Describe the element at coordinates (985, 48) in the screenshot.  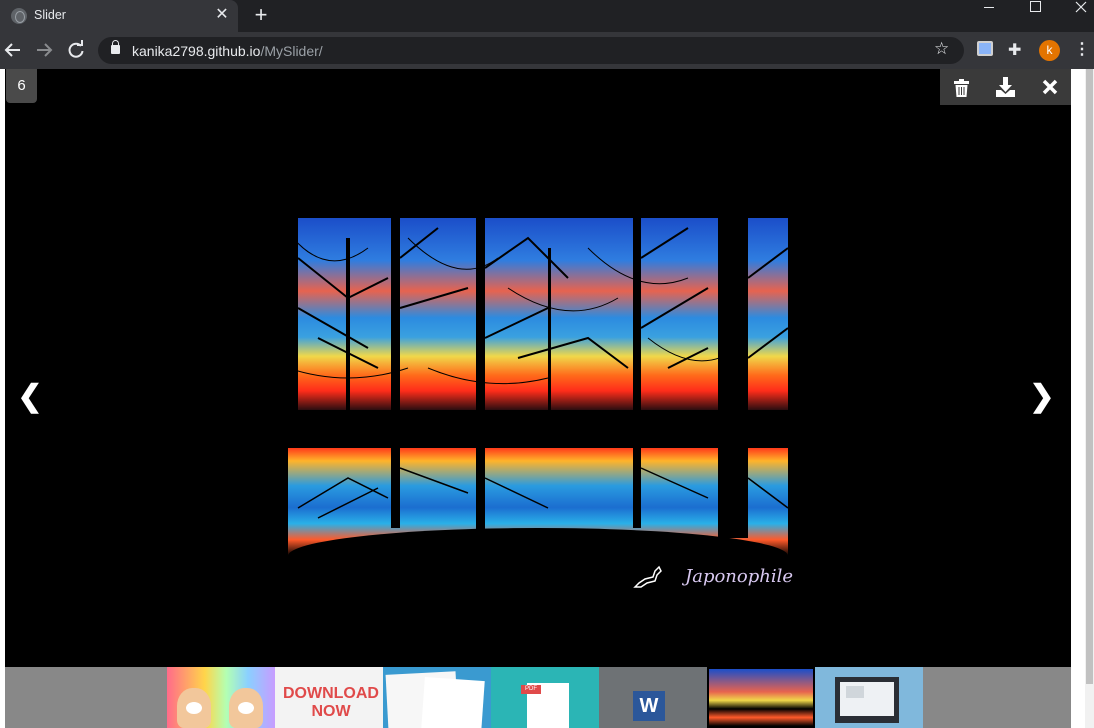
I see `screenshot-extension-icon` at that location.